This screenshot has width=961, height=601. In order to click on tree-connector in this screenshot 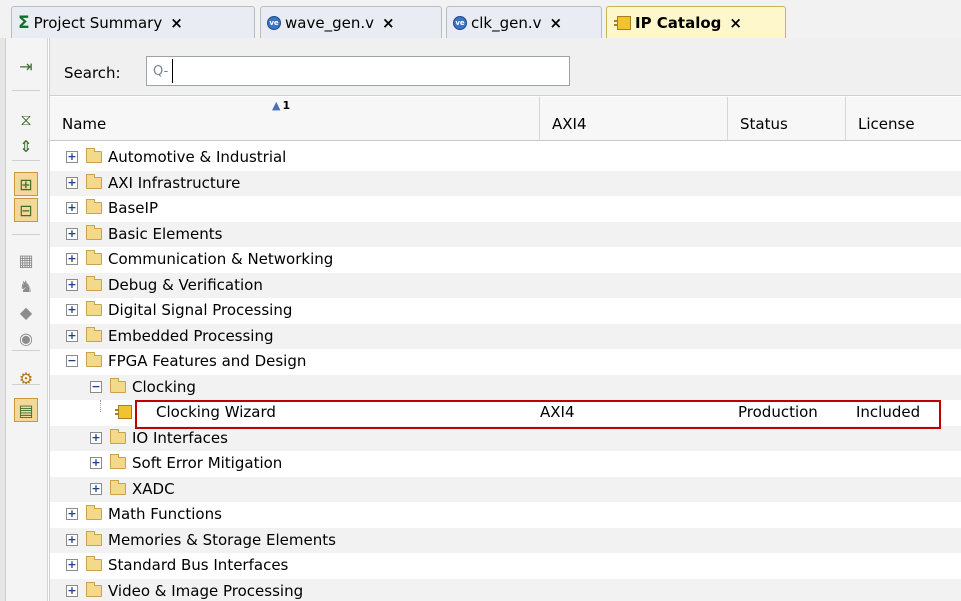, I will do `click(100, 406)`.